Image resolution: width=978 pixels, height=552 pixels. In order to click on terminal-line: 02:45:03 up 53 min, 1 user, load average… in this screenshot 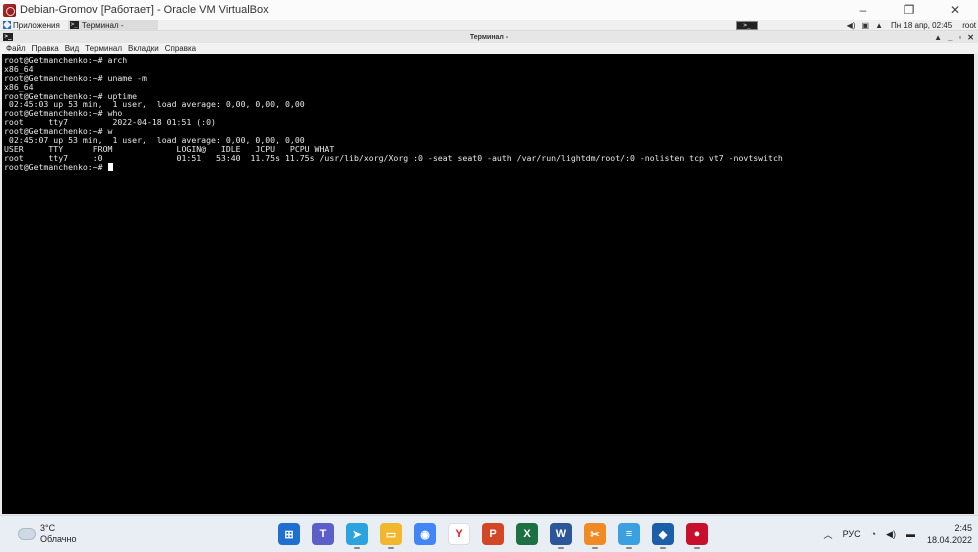, I will do `click(154, 104)`.